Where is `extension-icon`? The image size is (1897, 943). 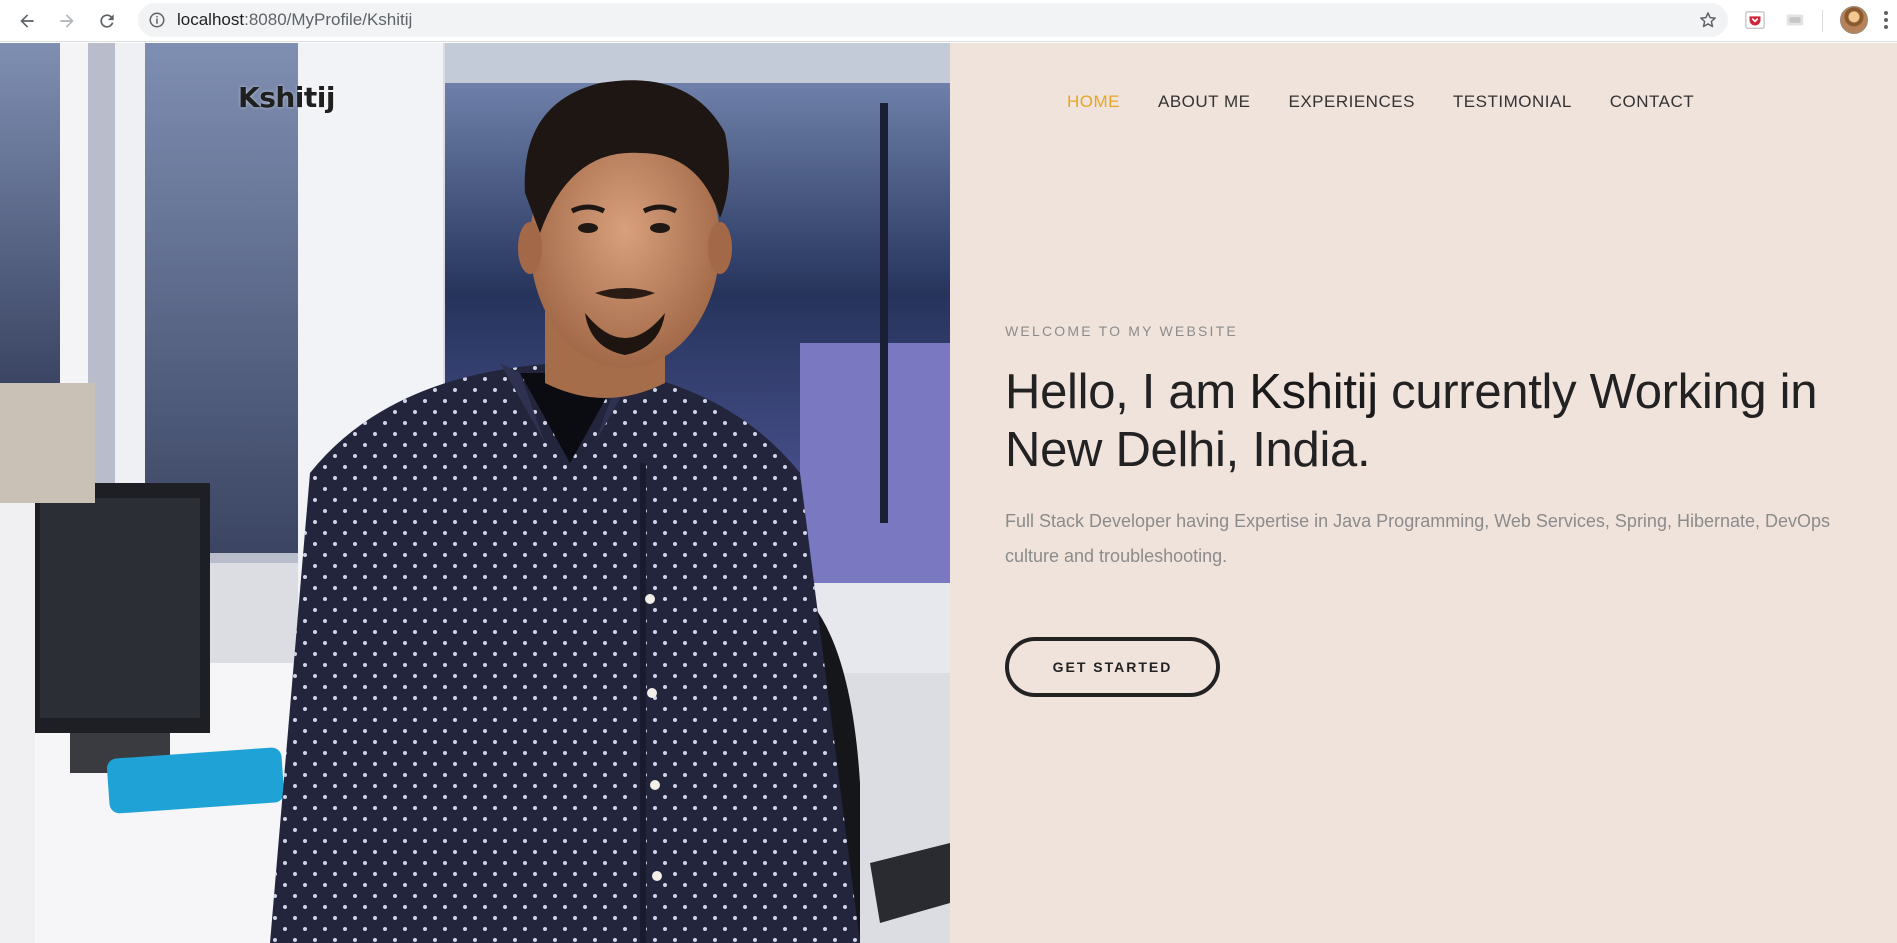 extension-icon is located at coordinates (1795, 20).